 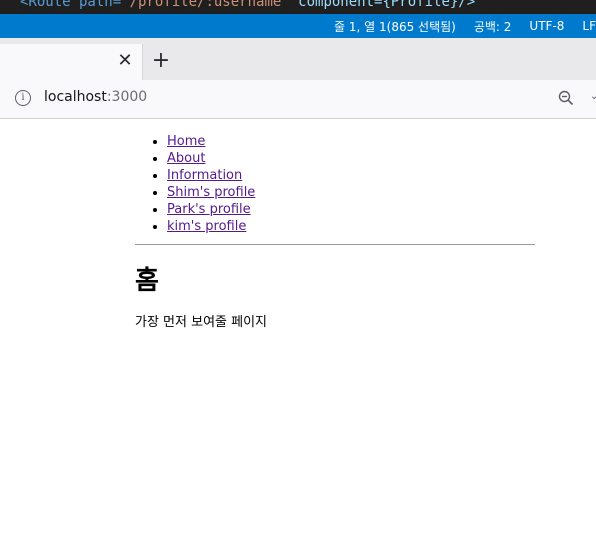 What do you see at coordinates (211, 192) in the screenshot?
I see `nav-link-shim-profile: Shim's profile` at bounding box center [211, 192].